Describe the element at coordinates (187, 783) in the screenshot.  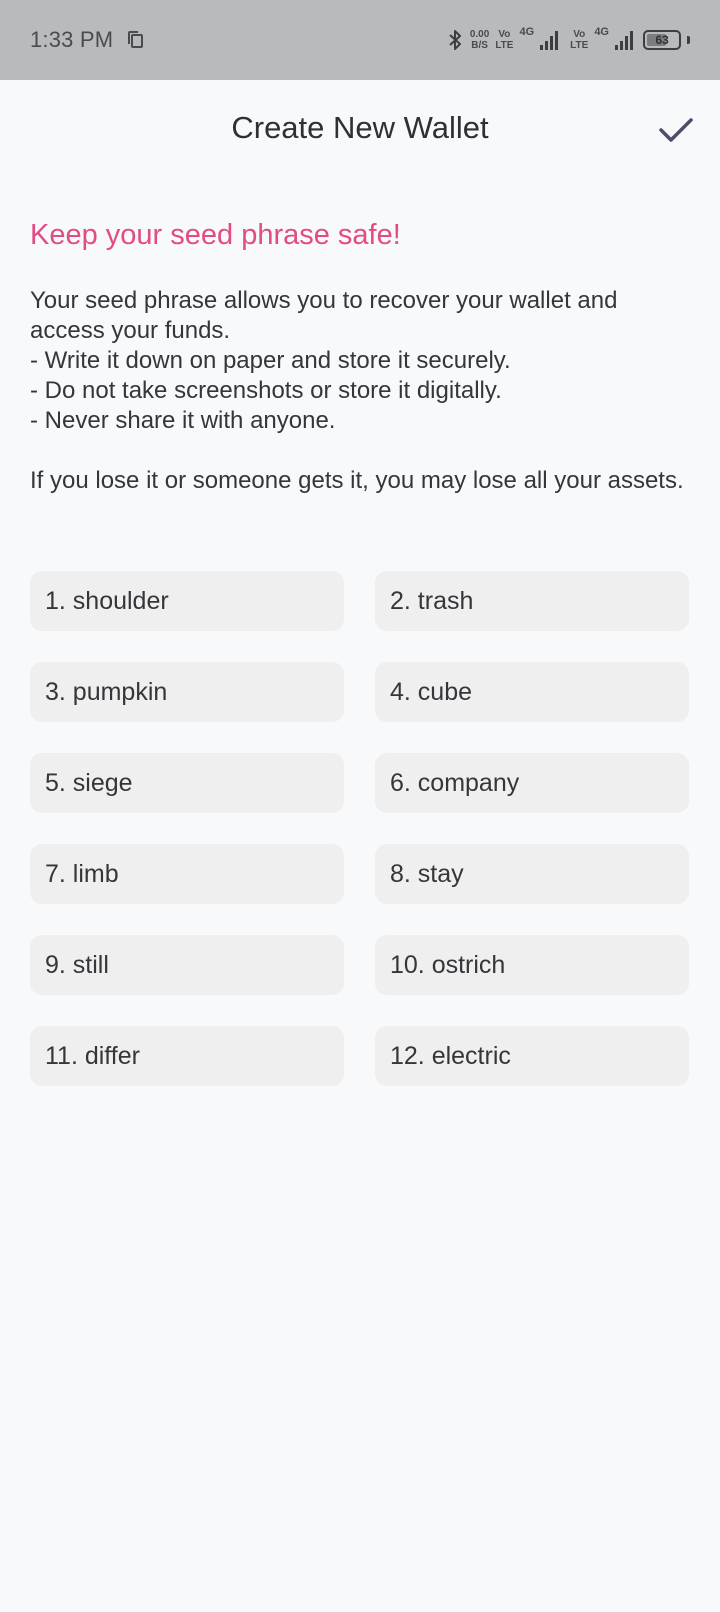
I see `seed-word-chip: 5. siege` at that location.